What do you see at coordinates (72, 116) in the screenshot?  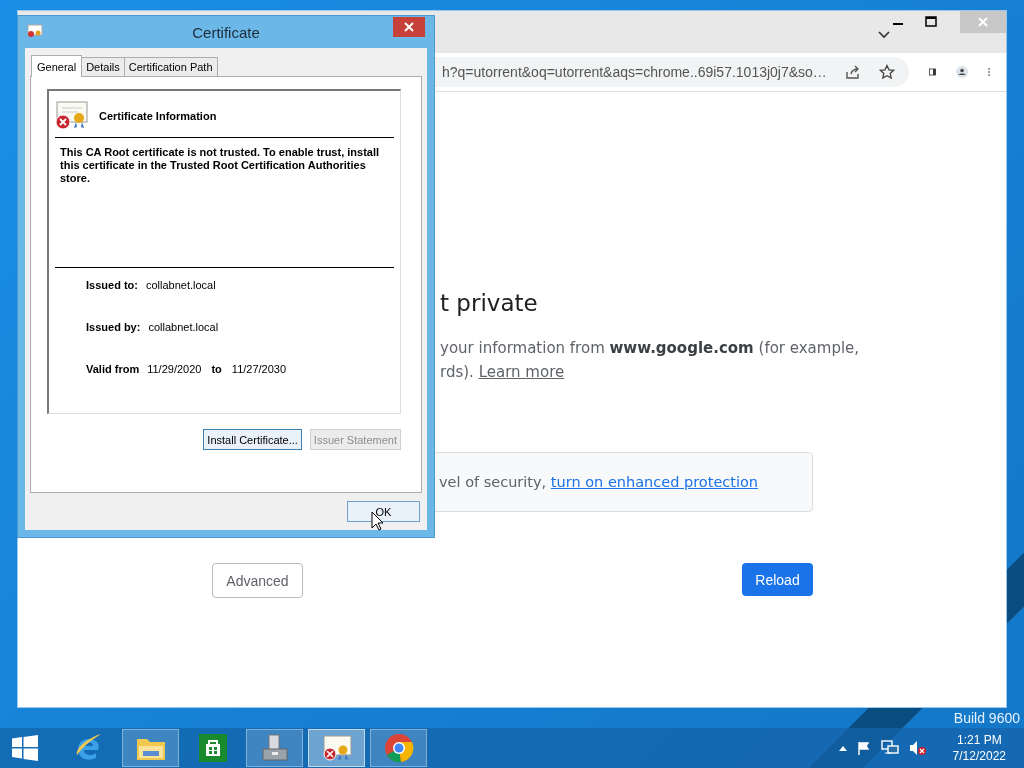 I see `certificate-error-icon` at bounding box center [72, 116].